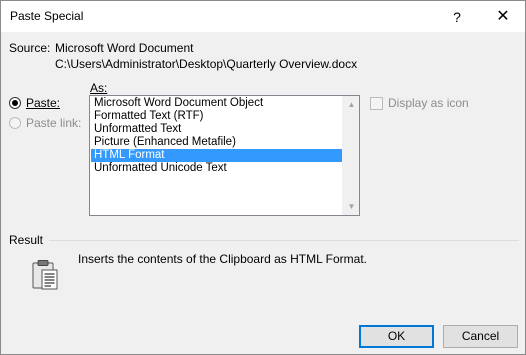 The height and width of the screenshot is (355, 526). I want to click on as-label-text: As:, so click(99, 88).